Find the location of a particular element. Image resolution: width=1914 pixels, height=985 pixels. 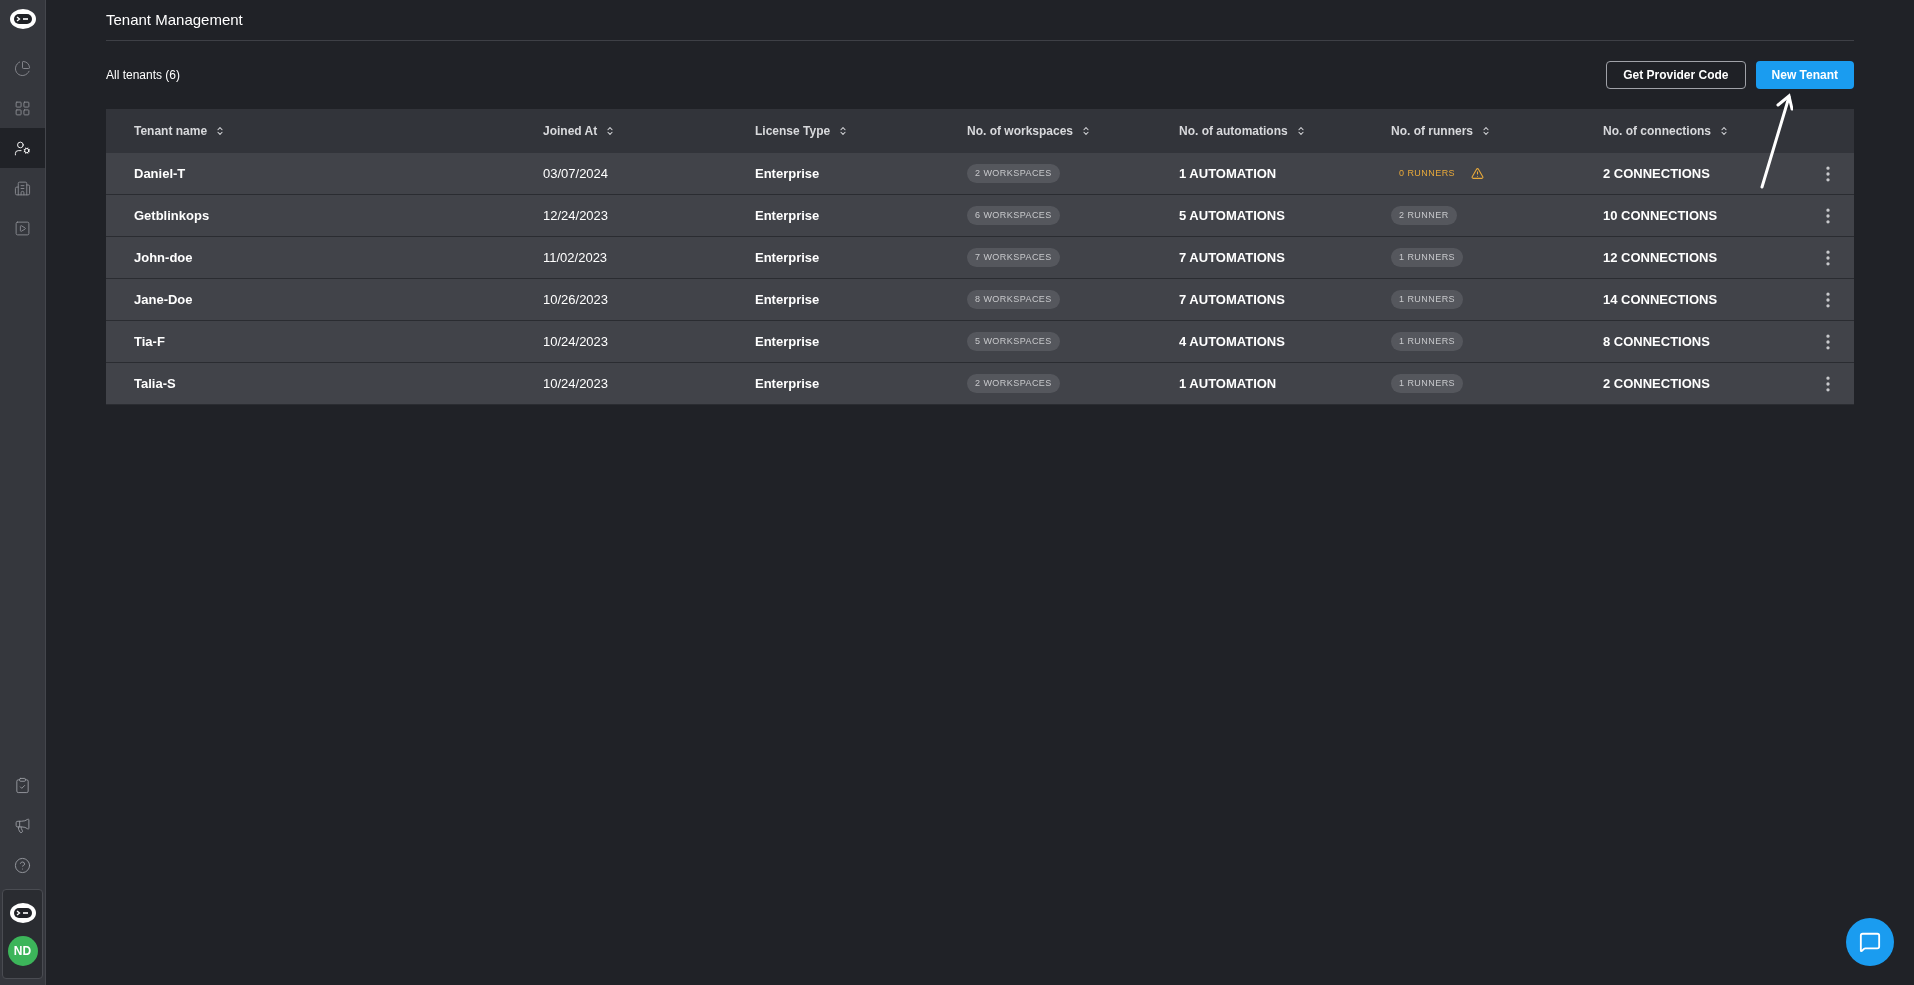

grid-icon is located at coordinates (22, 108).